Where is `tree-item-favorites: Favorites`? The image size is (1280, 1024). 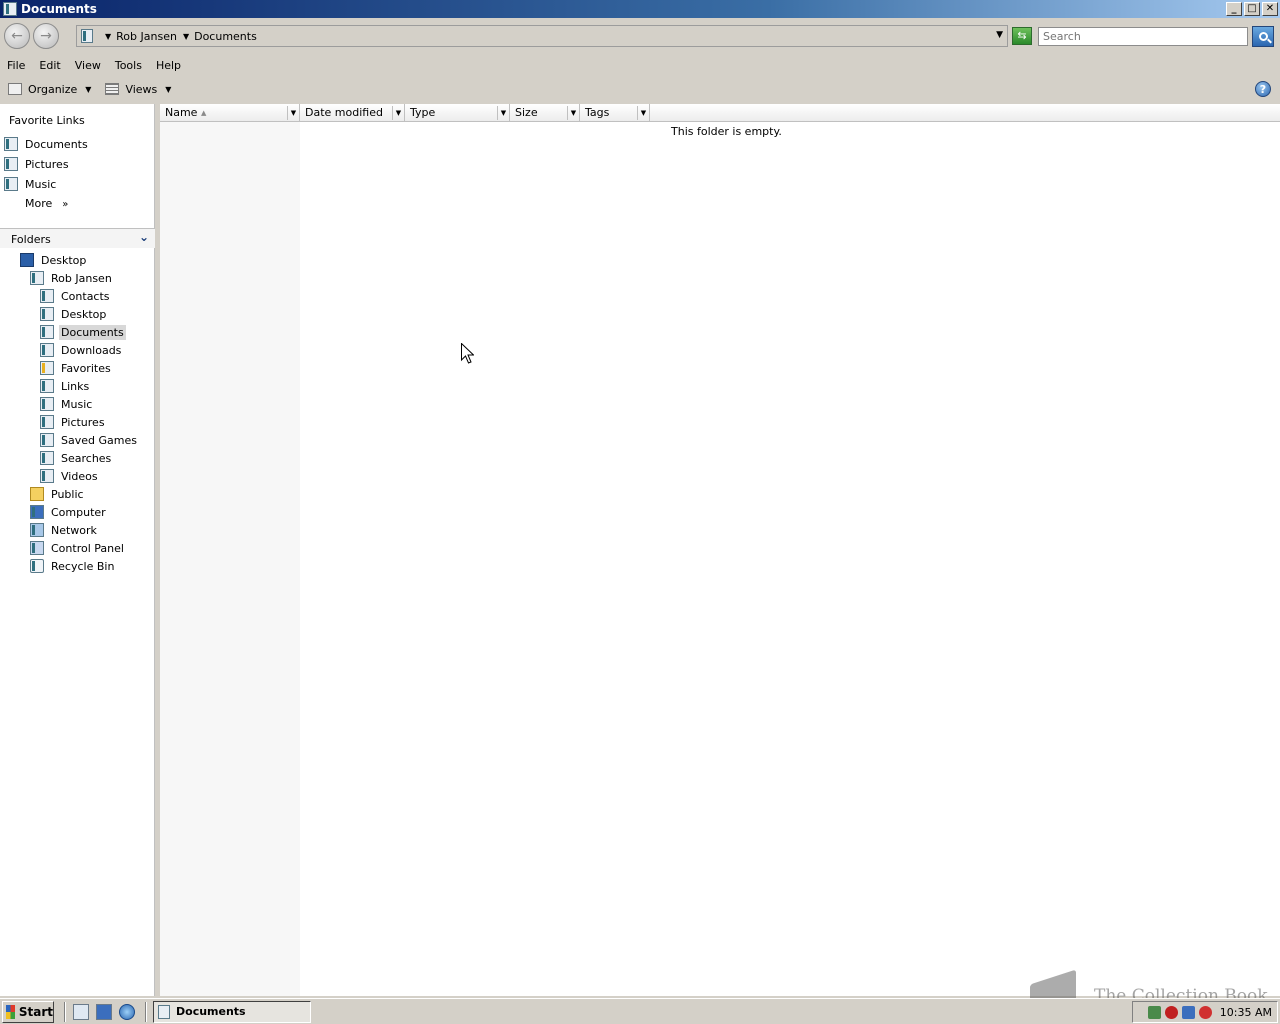 tree-item-favorites: Favorites is located at coordinates (75, 368).